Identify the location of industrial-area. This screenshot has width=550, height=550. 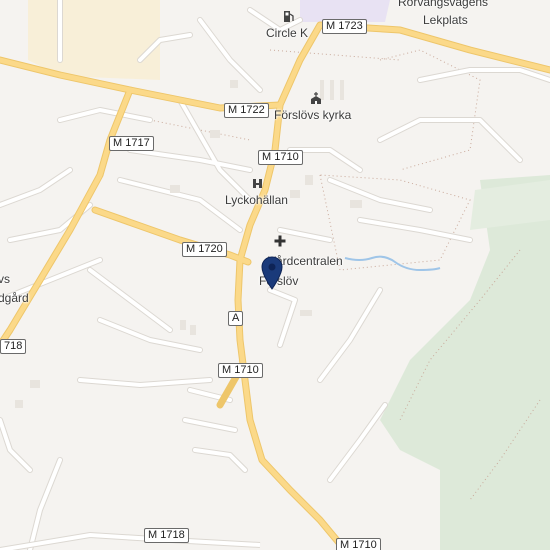
(94, 40).